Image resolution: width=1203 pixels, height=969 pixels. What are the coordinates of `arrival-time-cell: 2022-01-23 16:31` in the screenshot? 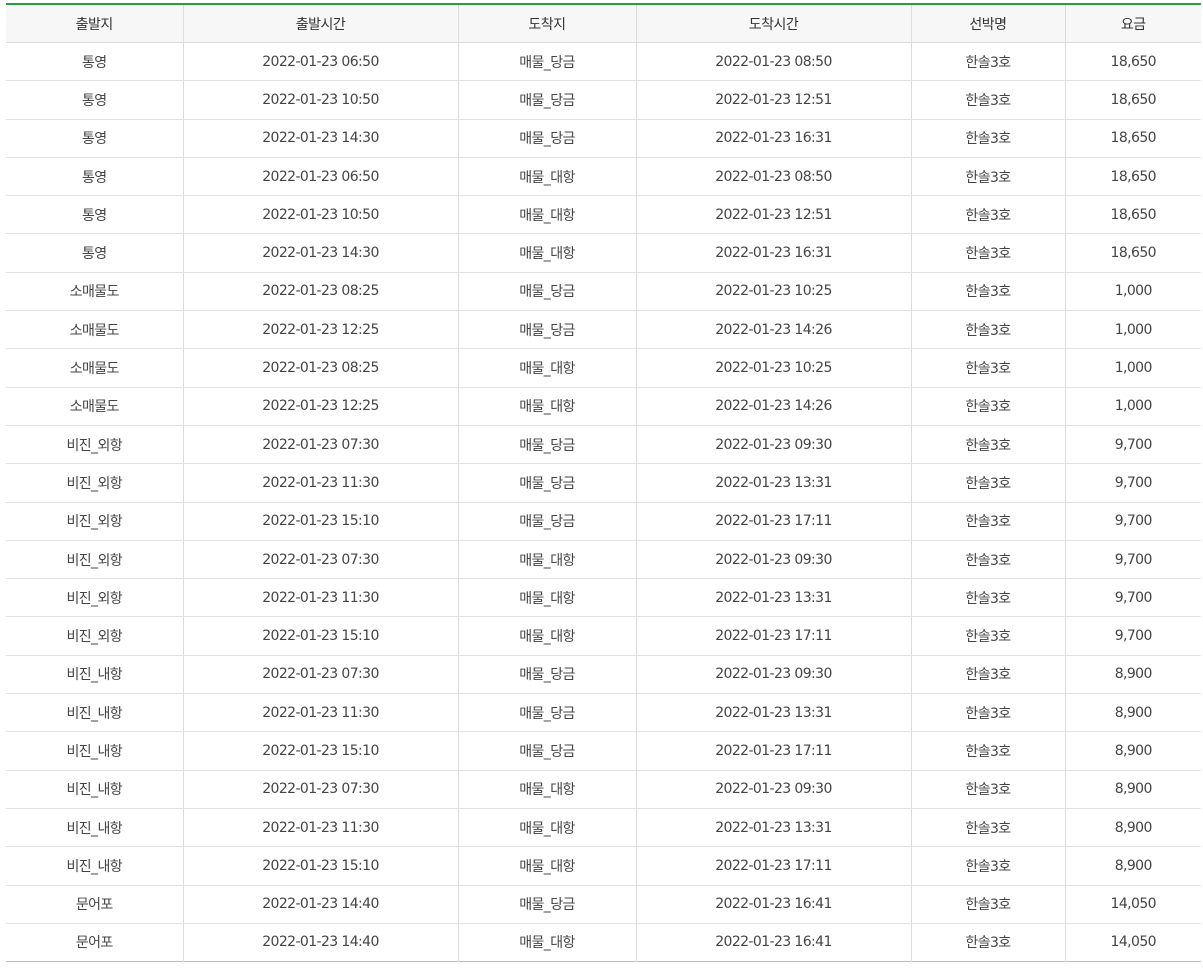 It's located at (773, 253).